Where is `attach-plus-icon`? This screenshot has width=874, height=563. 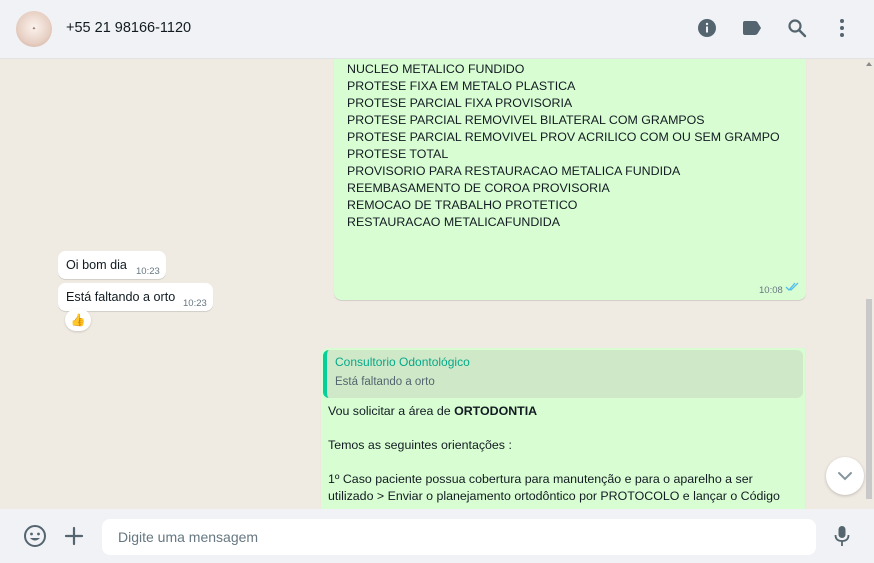
attach-plus-icon is located at coordinates (74, 536).